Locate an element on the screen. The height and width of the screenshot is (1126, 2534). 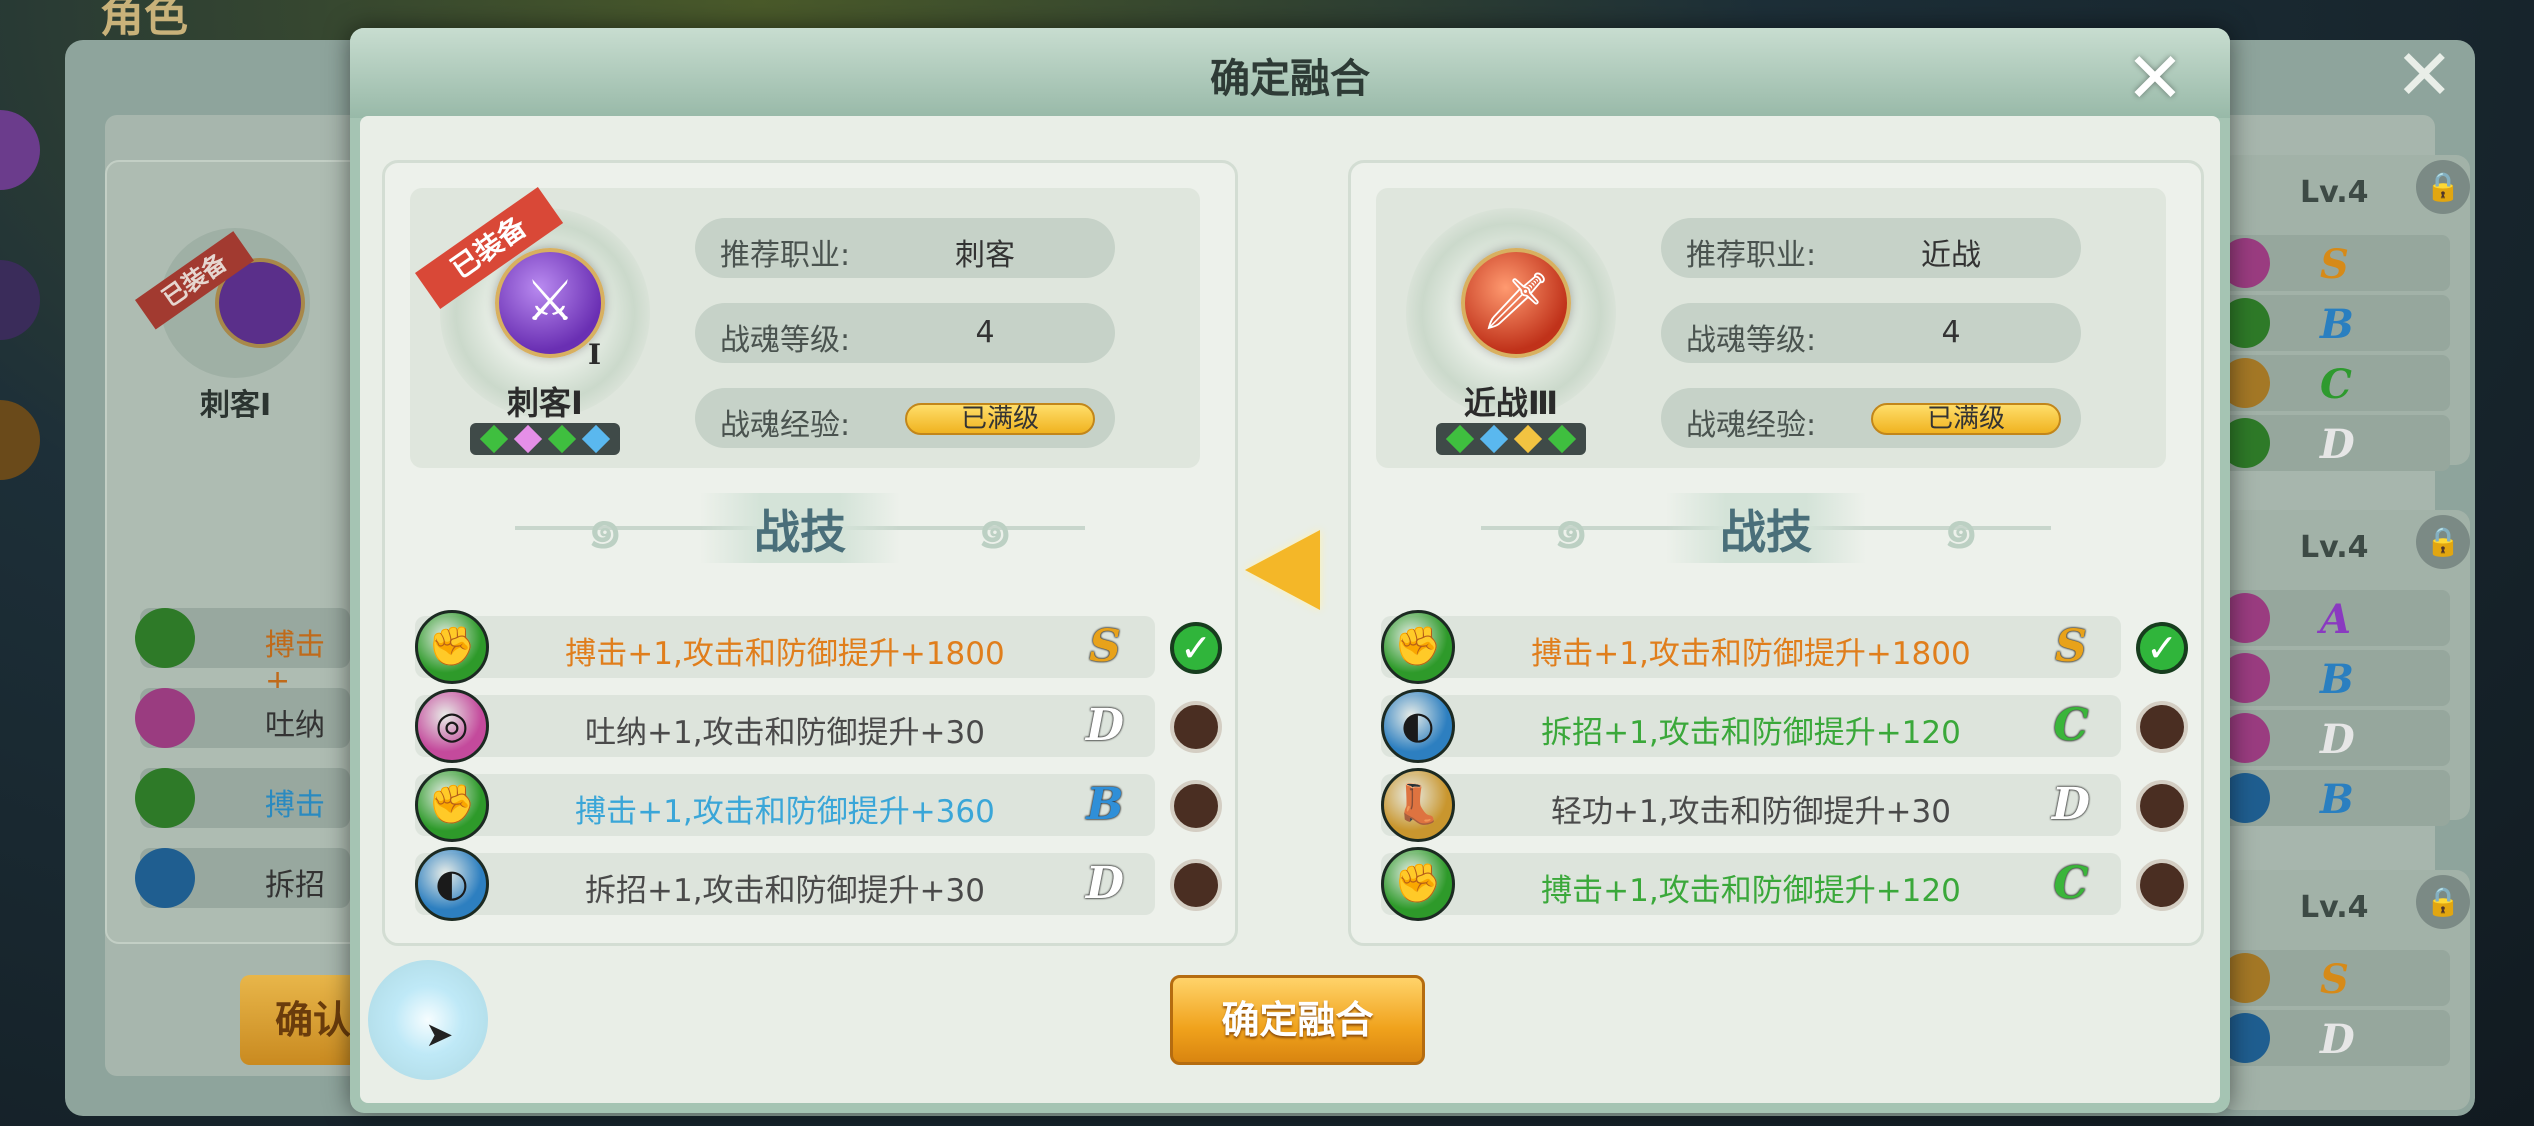
left-info-box: ⚔ Ⅰ 已装备 刺客Ⅰ 推荐职业: 刺客 战魂等级: 4 战魂经验: 已满级 is located at coordinates (805, 327).